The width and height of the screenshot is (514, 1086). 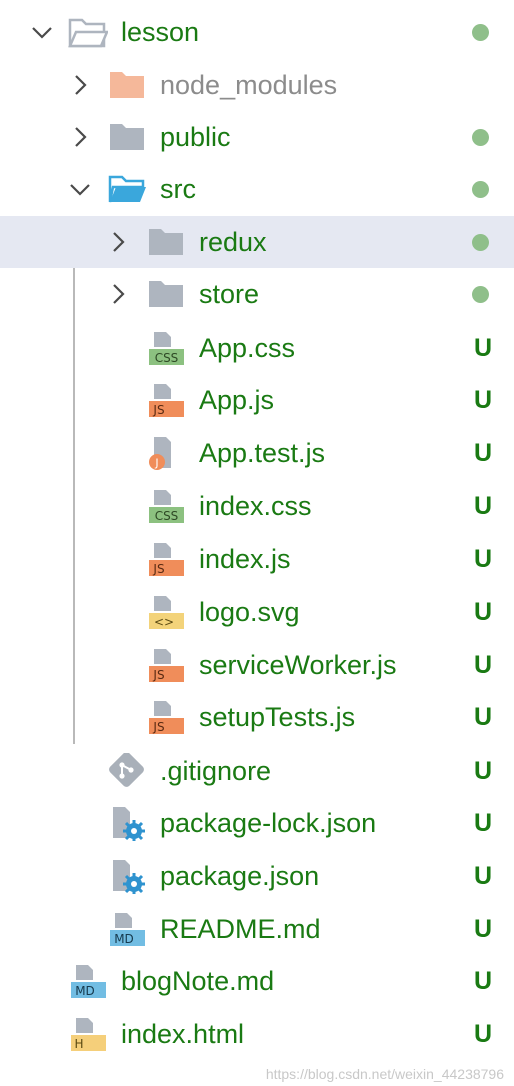 What do you see at coordinates (229, 294) in the screenshot?
I see `tree-item-label: store` at bounding box center [229, 294].